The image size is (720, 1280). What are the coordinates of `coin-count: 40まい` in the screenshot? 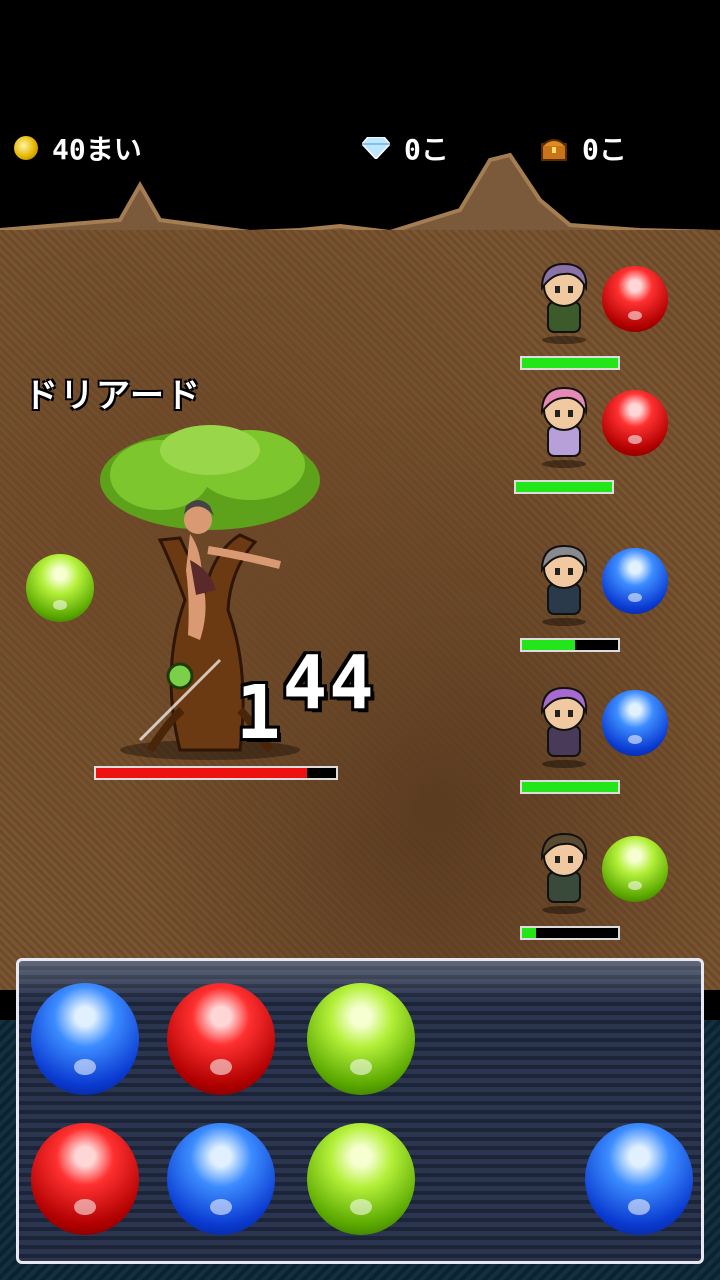 It's located at (97, 149).